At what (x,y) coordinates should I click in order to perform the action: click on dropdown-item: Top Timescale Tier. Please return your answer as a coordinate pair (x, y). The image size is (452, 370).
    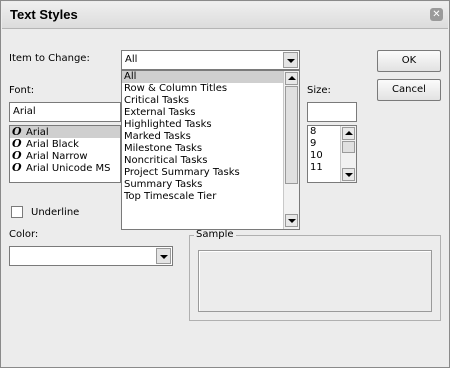
    Looking at the image, I should click on (210, 197).